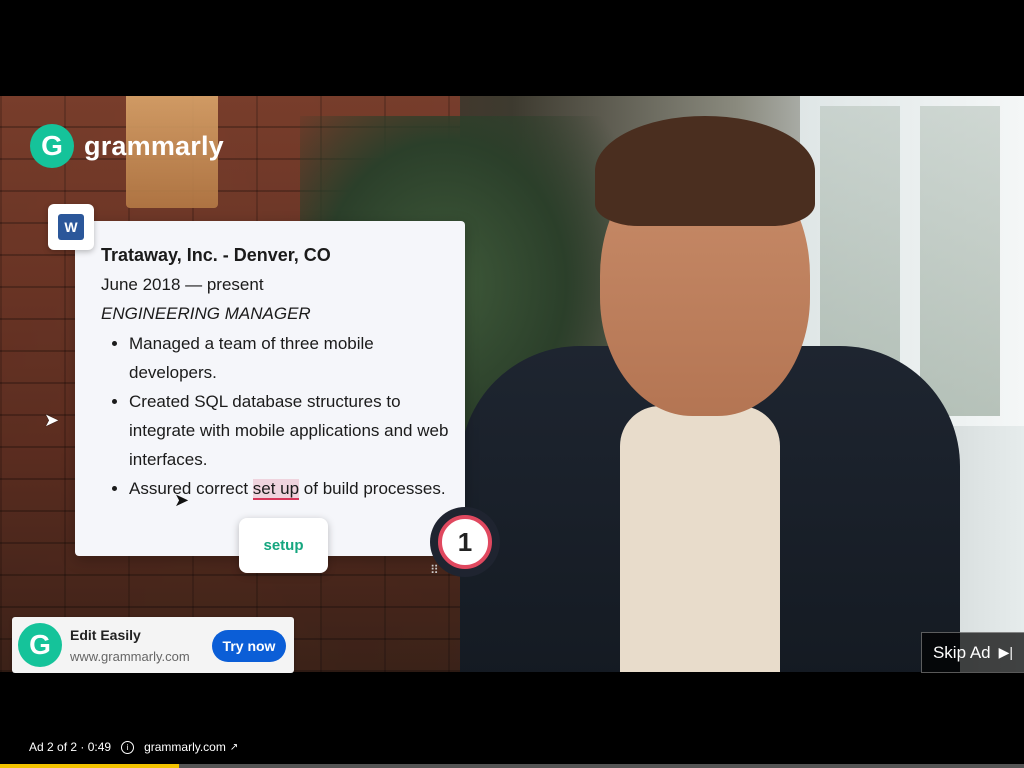  Describe the element at coordinates (276, 489) in the screenshot. I see `flagged-phrase: set up` at that location.